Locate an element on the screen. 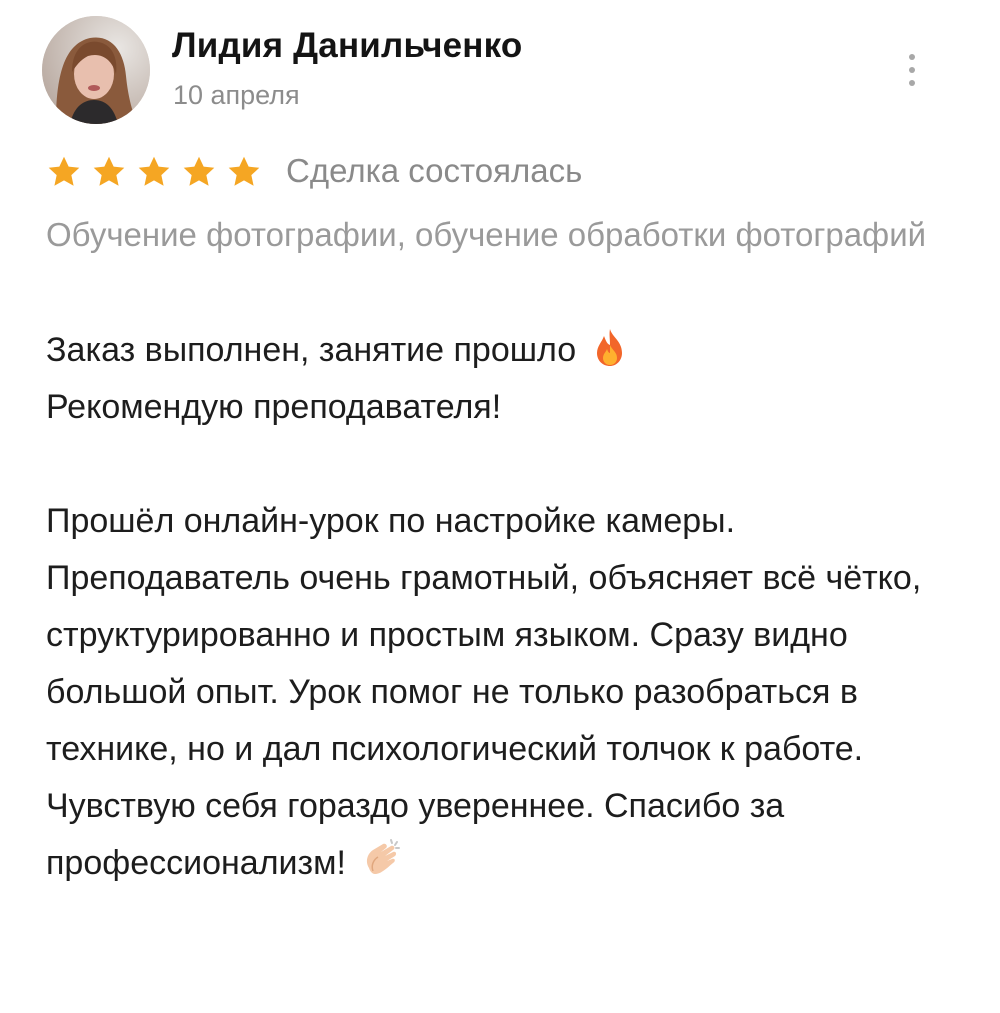 The image size is (1000, 1013). review-line: Рекомендую преподавателя! is located at coordinates (274, 407).